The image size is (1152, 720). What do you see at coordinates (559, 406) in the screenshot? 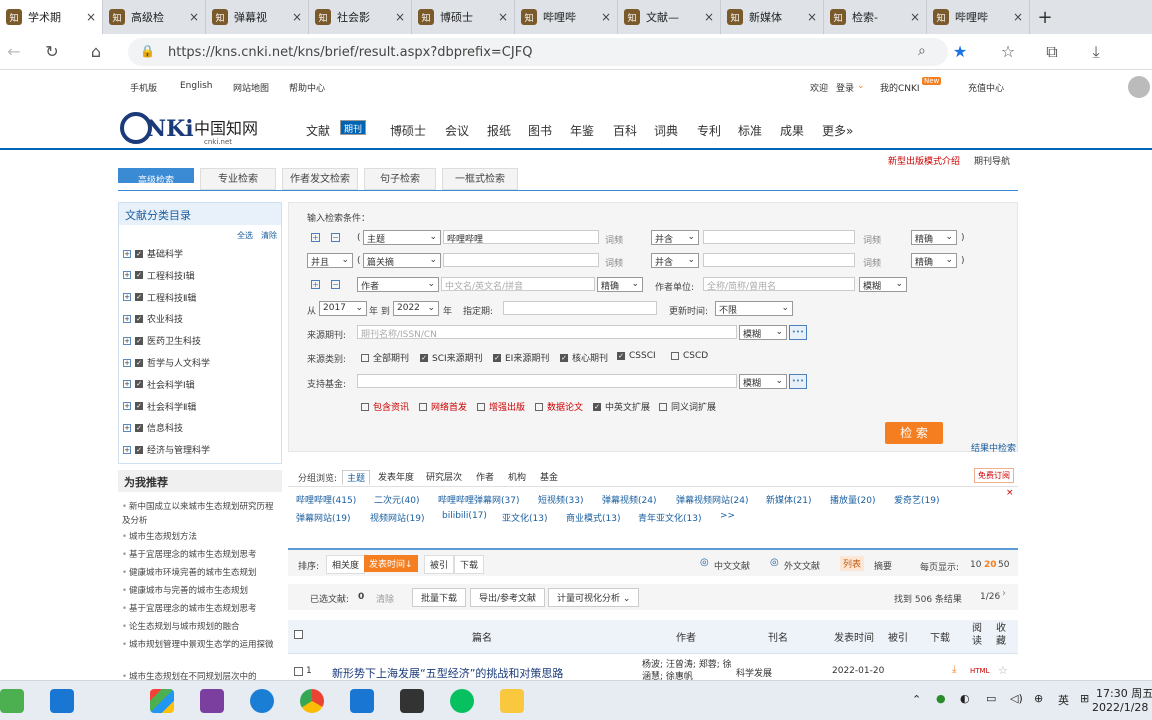
I see `option-checkbox: 数据论文` at bounding box center [559, 406].